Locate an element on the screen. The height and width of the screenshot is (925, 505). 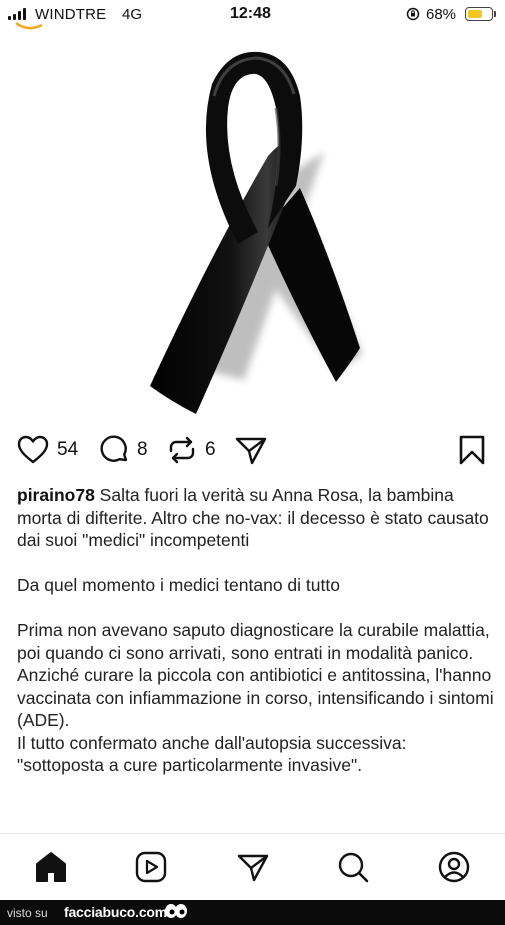
reels-icon is located at coordinates (151, 867).